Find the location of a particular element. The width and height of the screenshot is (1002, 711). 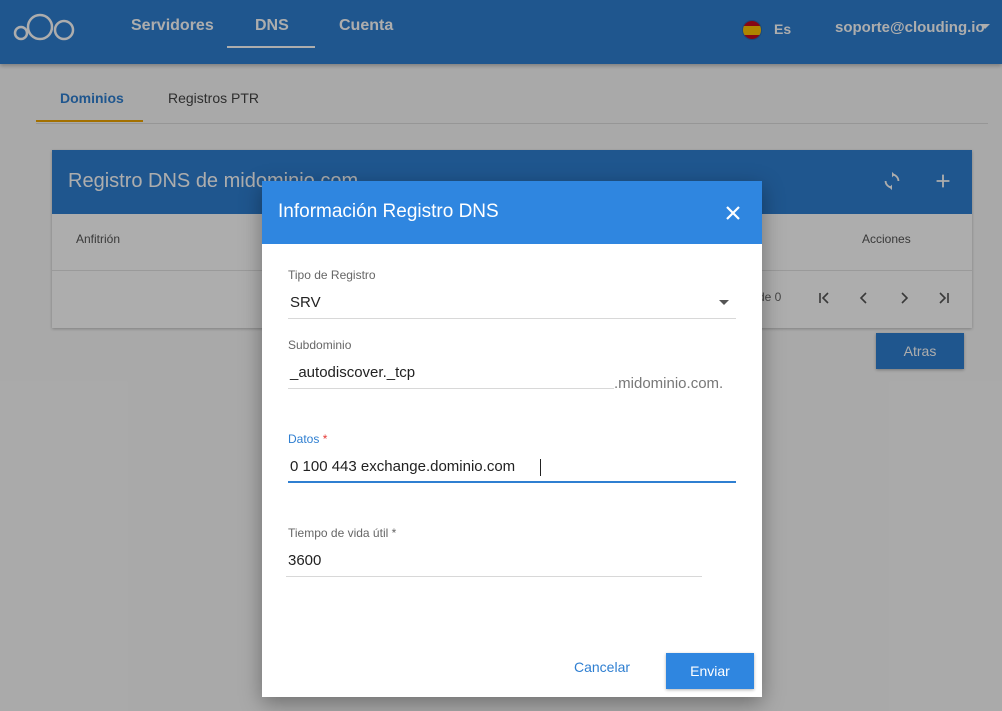

text-cursor is located at coordinates (540, 467).